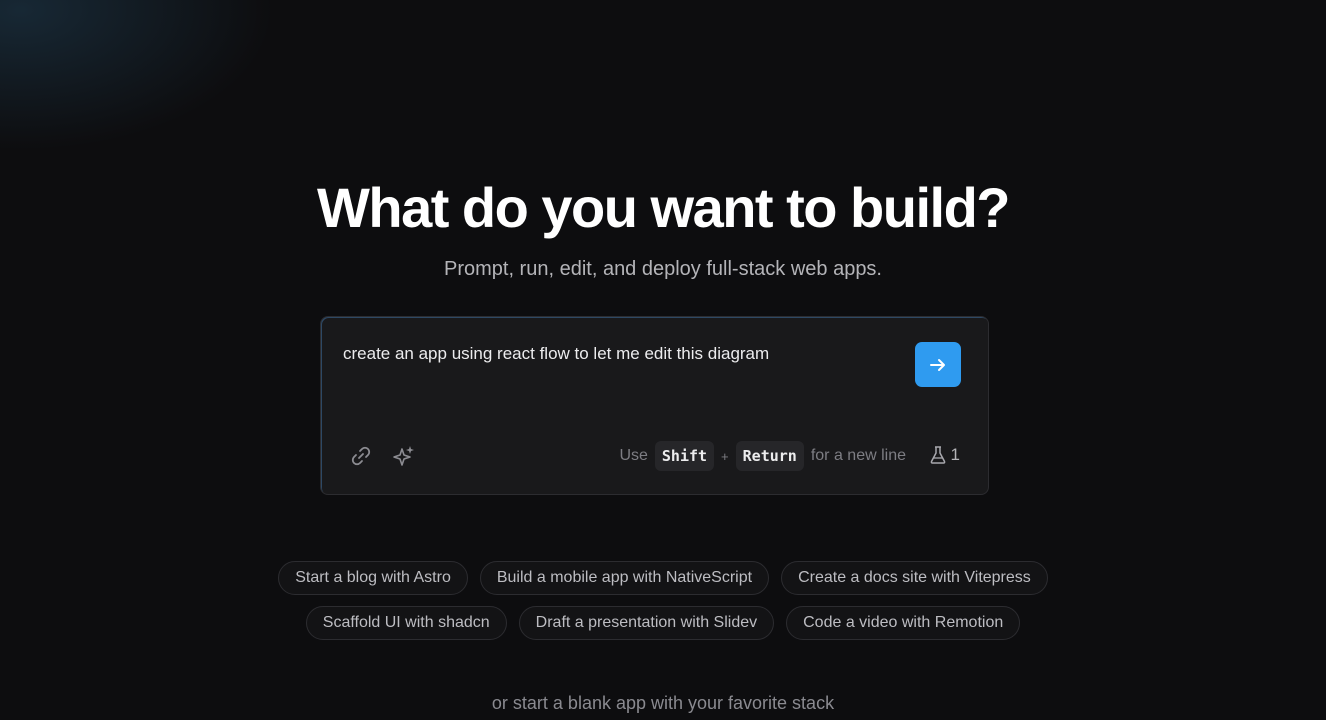  What do you see at coordinates (903, 623) in the screenshot?
I see `suggestion-chip: Code a video with Remotion` at bounding box center [903, 623].